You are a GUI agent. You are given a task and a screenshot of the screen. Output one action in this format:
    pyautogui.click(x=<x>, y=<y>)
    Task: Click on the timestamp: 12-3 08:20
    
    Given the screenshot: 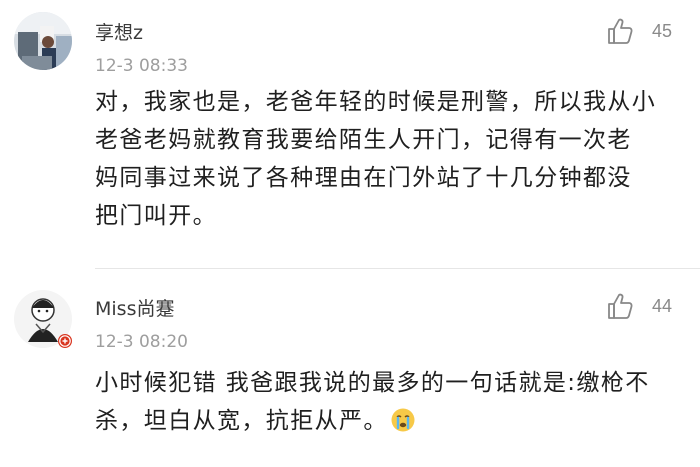 What is the action you would take?
    pyautogui.click(x=141, y=342)
    